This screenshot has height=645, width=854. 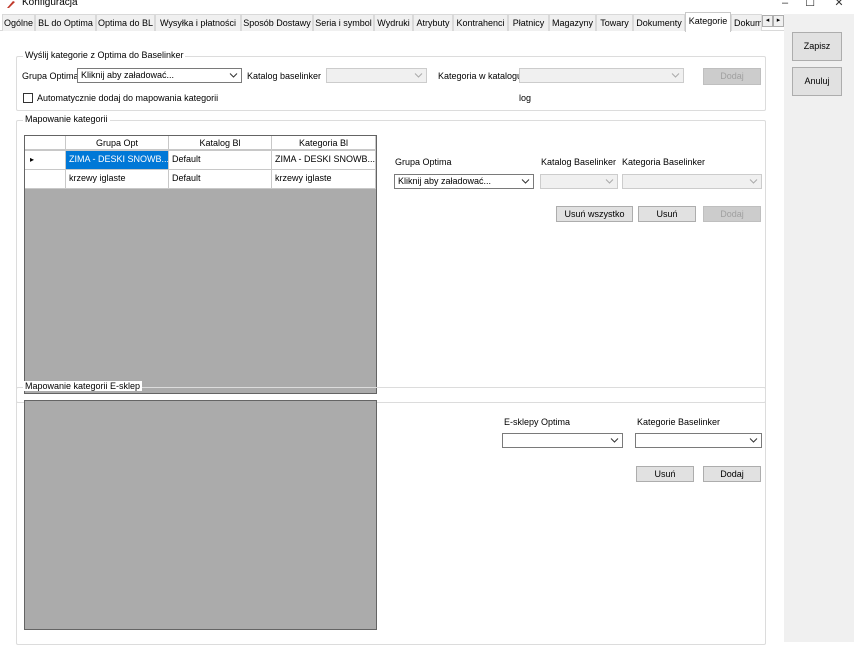 I want to click on grupa-optima-label: Grupa Optima, so click(x=50, y=76).